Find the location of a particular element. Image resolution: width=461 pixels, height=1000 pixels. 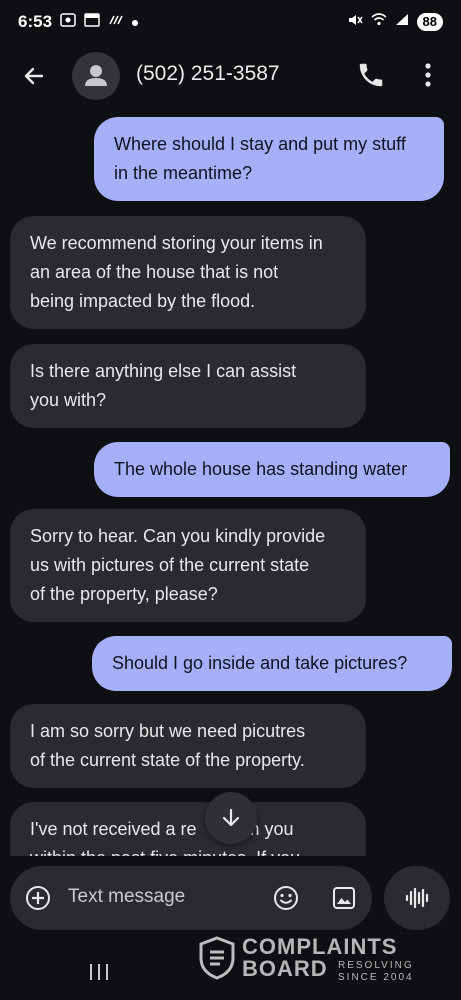

gallery-button is located at coordinates (344, 898).